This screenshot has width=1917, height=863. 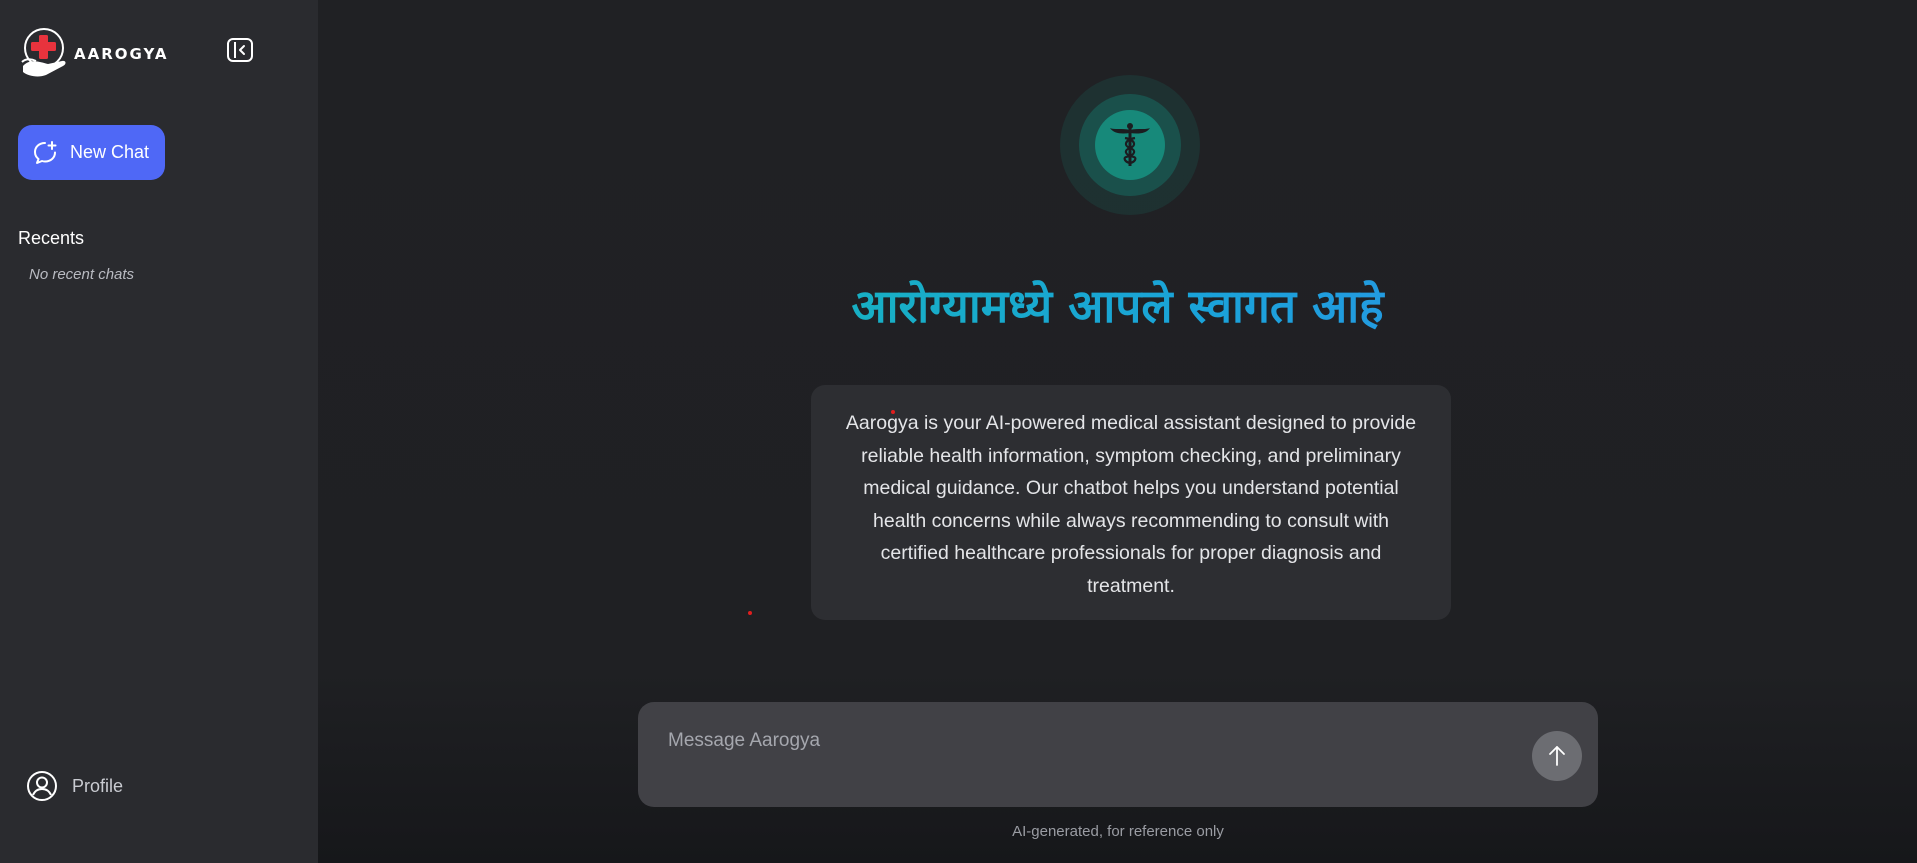 I want to click on chat-plus-icon, so click(x=45, y=152).